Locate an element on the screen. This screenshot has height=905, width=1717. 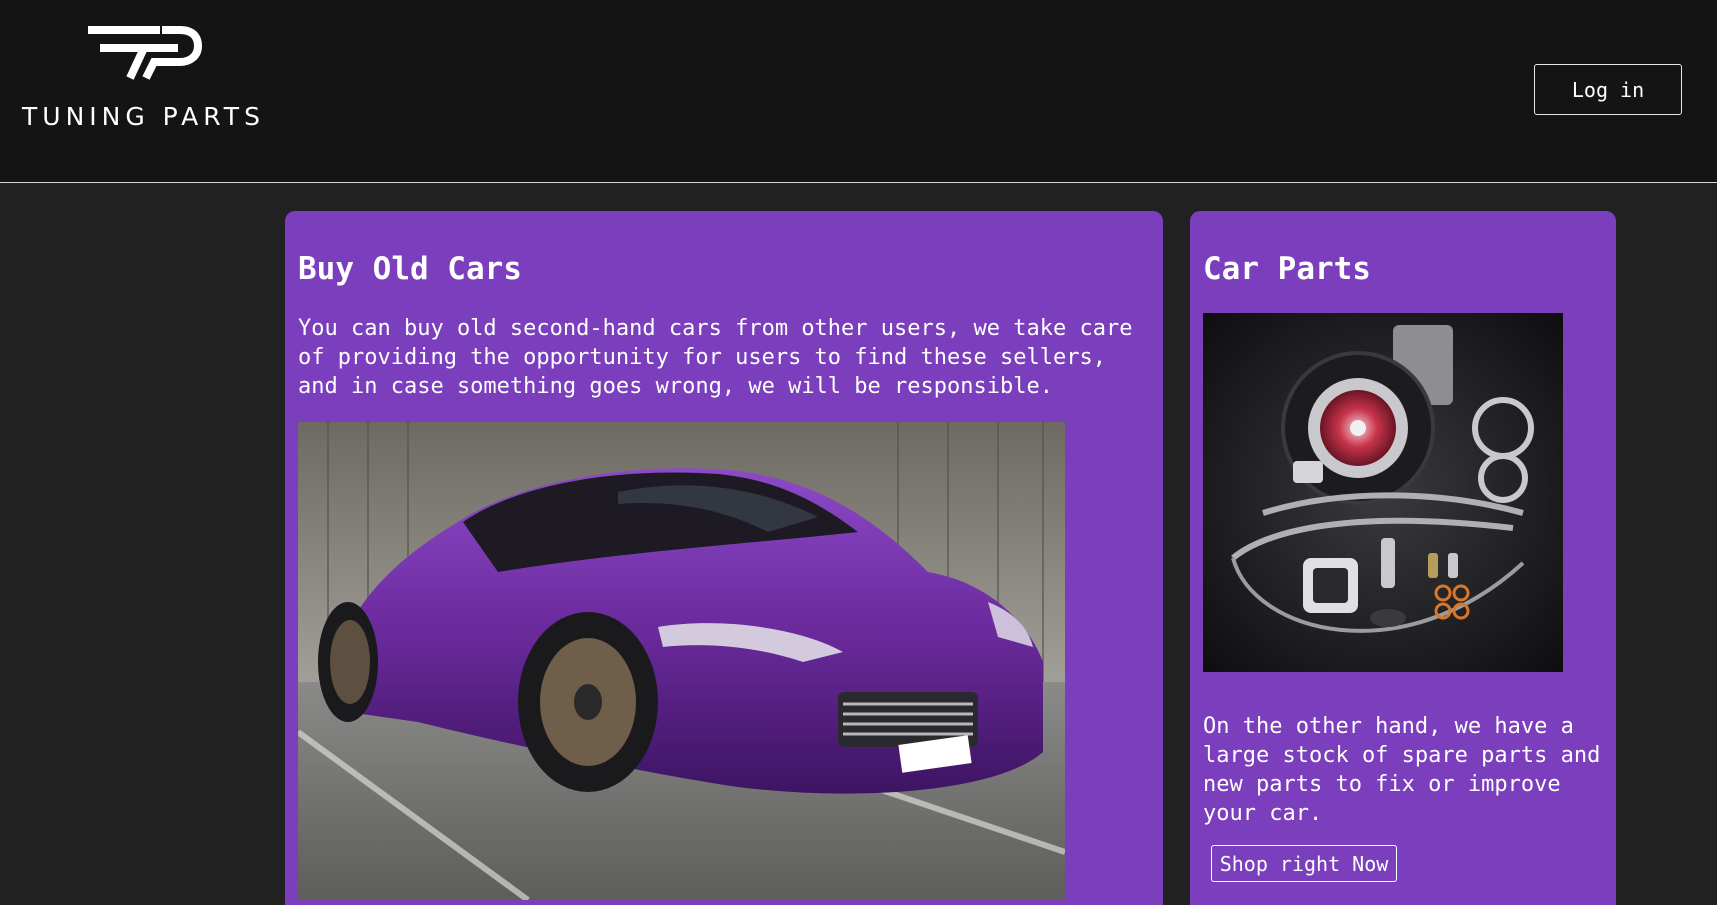
car-parts-title: Car Parts is located at coordinates (1287, 269).